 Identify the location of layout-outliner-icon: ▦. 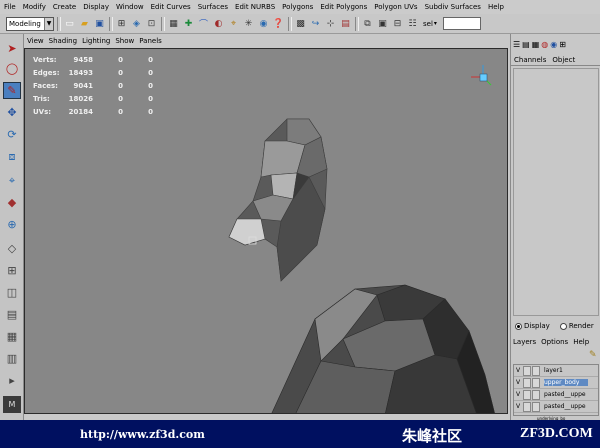
(12, 336).